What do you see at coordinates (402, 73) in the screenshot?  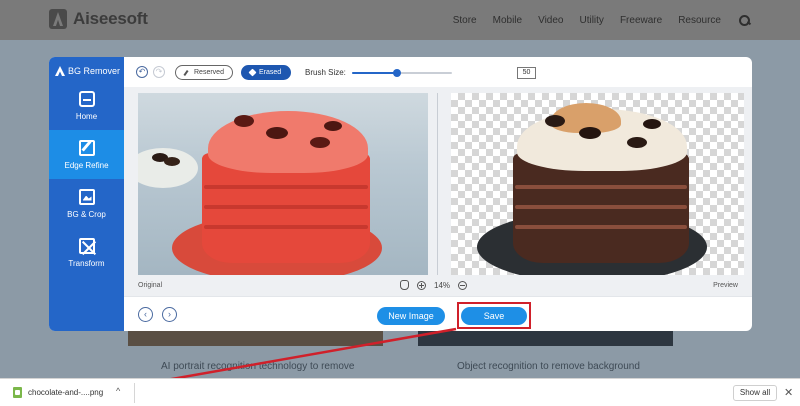 I see `brush-size-slider` at bounding box center [402, 73].